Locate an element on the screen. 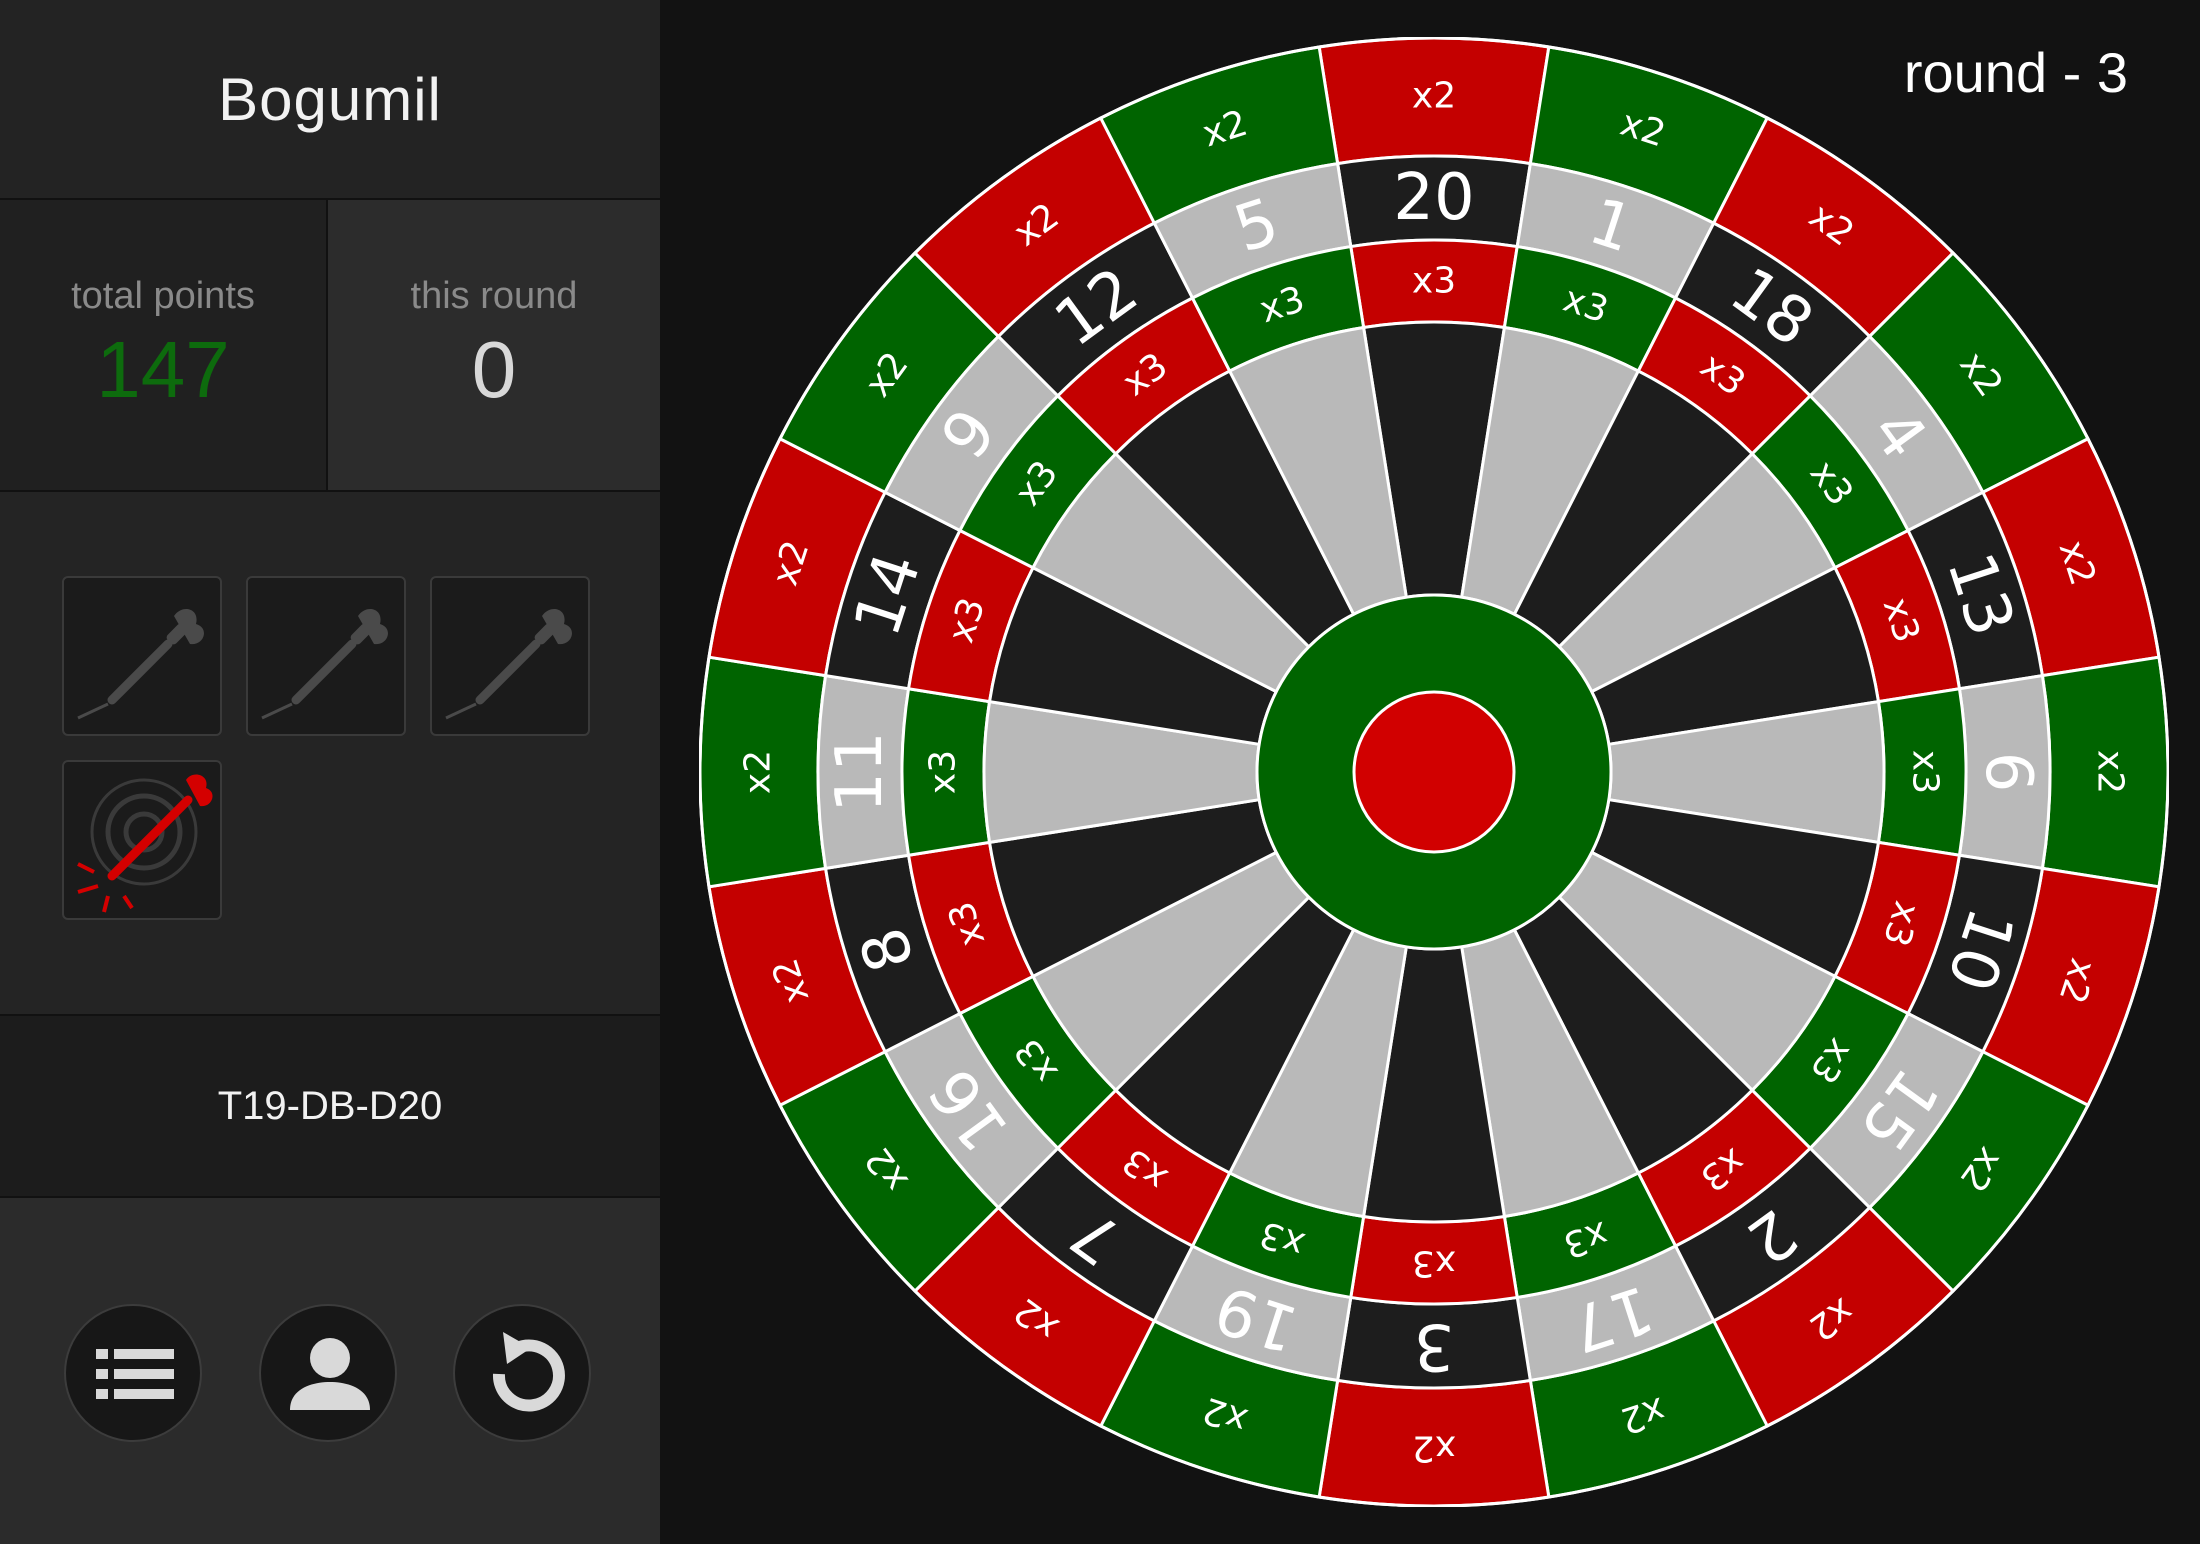 This screenshot has width=2200, height=1544. round-score-value: 0 is located at coordinates (494, 369).